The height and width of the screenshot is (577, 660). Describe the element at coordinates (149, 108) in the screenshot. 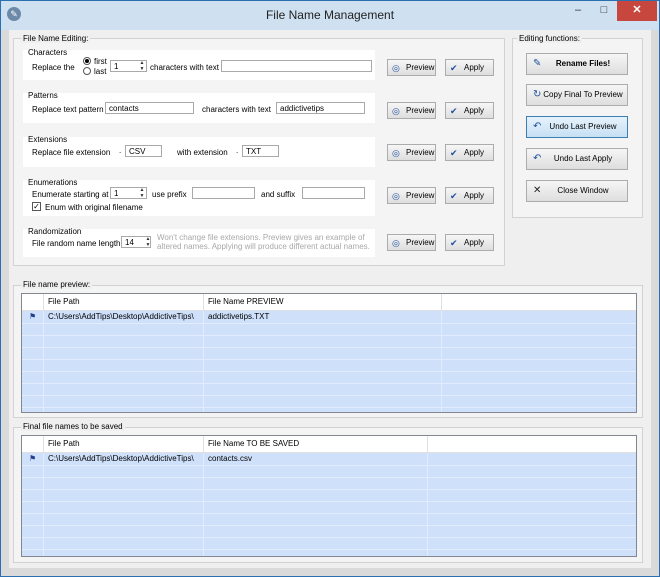

I see `pattern-input: contacts` at that location.